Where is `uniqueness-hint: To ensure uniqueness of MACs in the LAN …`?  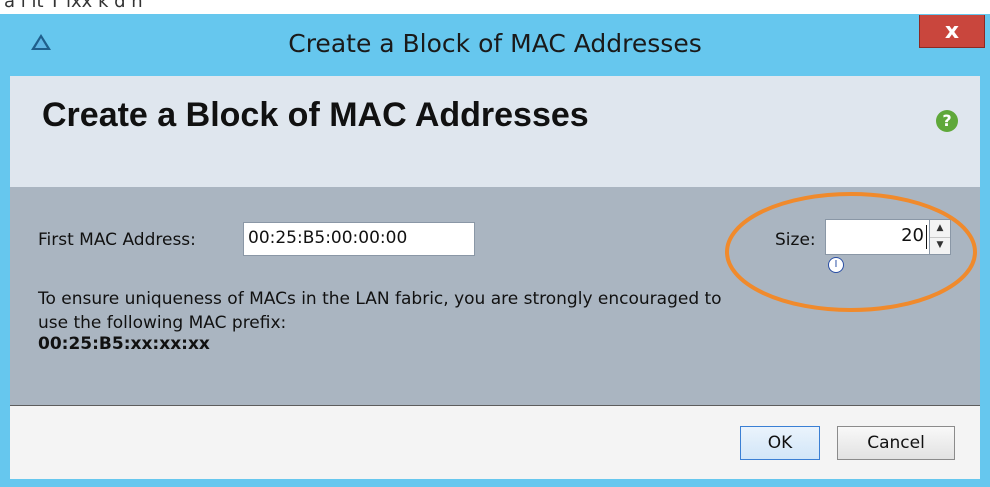 uniqueness-hint: To ensure uniqueness of MACs in the LAN … is located at coordinates (380, 311).